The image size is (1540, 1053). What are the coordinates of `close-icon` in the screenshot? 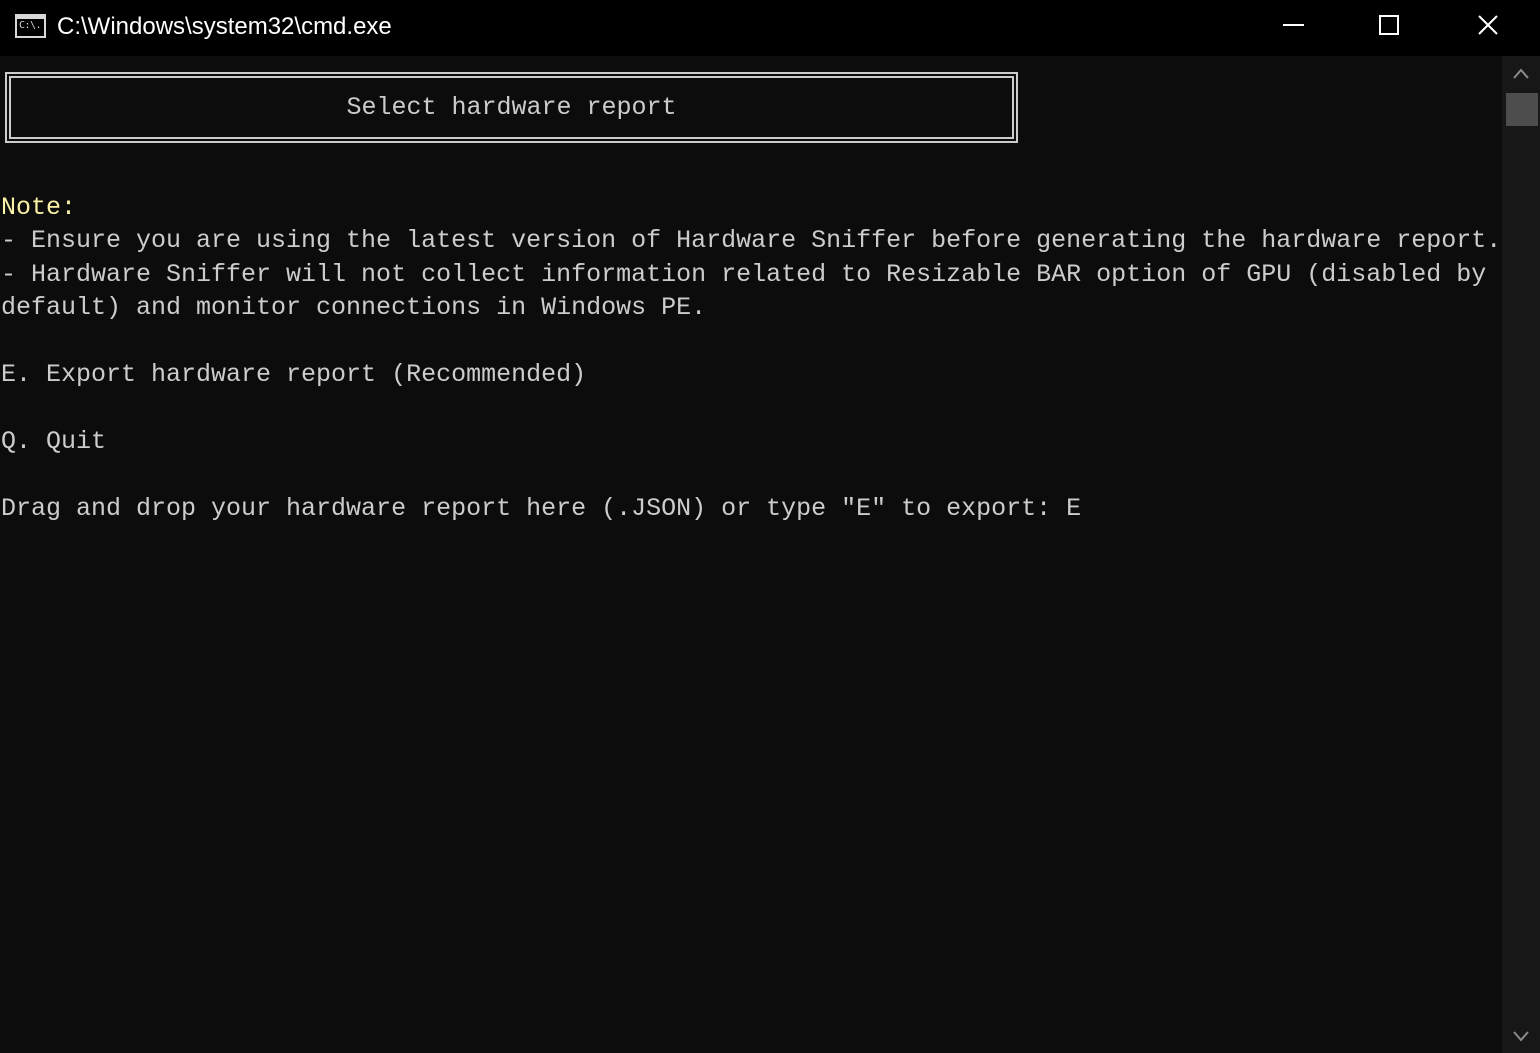 It's located at (1488, 25).